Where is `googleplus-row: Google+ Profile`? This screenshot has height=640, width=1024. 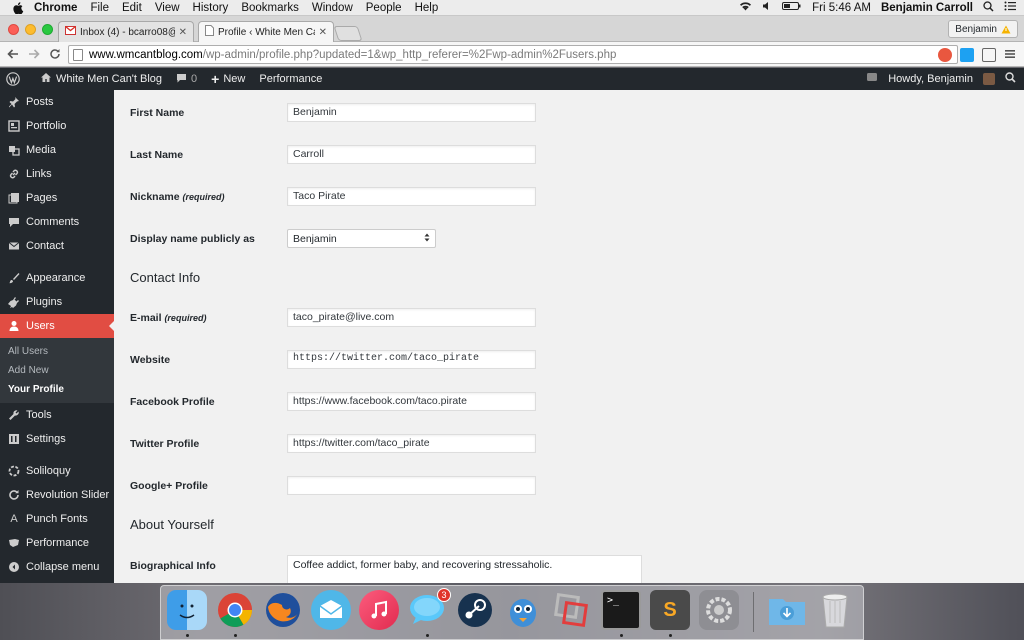 googleplus-row: Google+ Profile is located at coordinates (480, 485).